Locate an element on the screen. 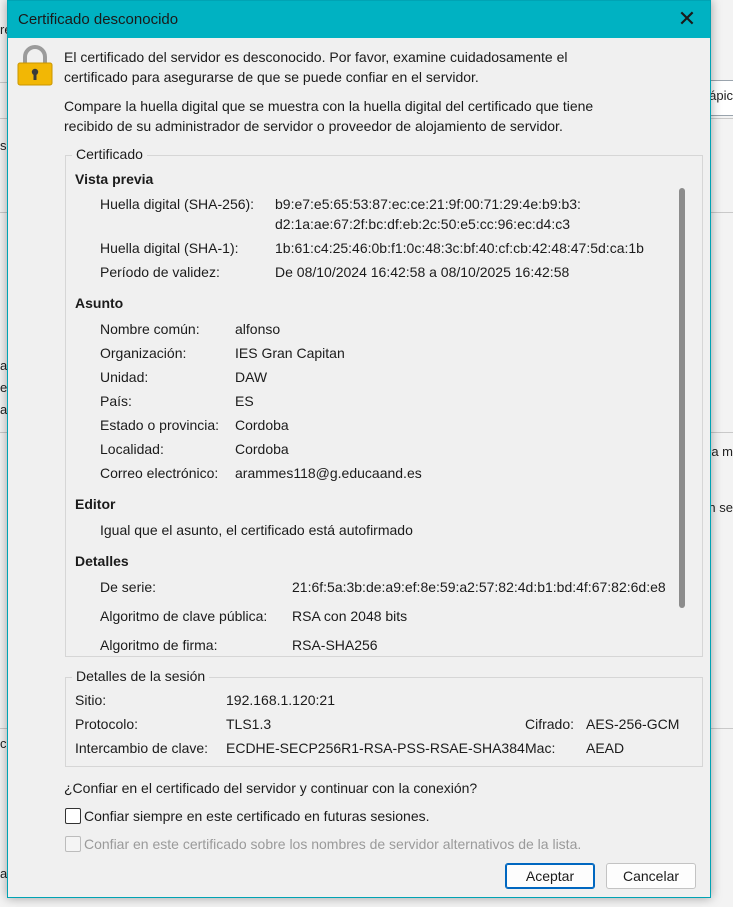 The width and height of the screenshot is (733, 907). subject-email-label: Correo electrónico: is located at coordinates (159, 473).